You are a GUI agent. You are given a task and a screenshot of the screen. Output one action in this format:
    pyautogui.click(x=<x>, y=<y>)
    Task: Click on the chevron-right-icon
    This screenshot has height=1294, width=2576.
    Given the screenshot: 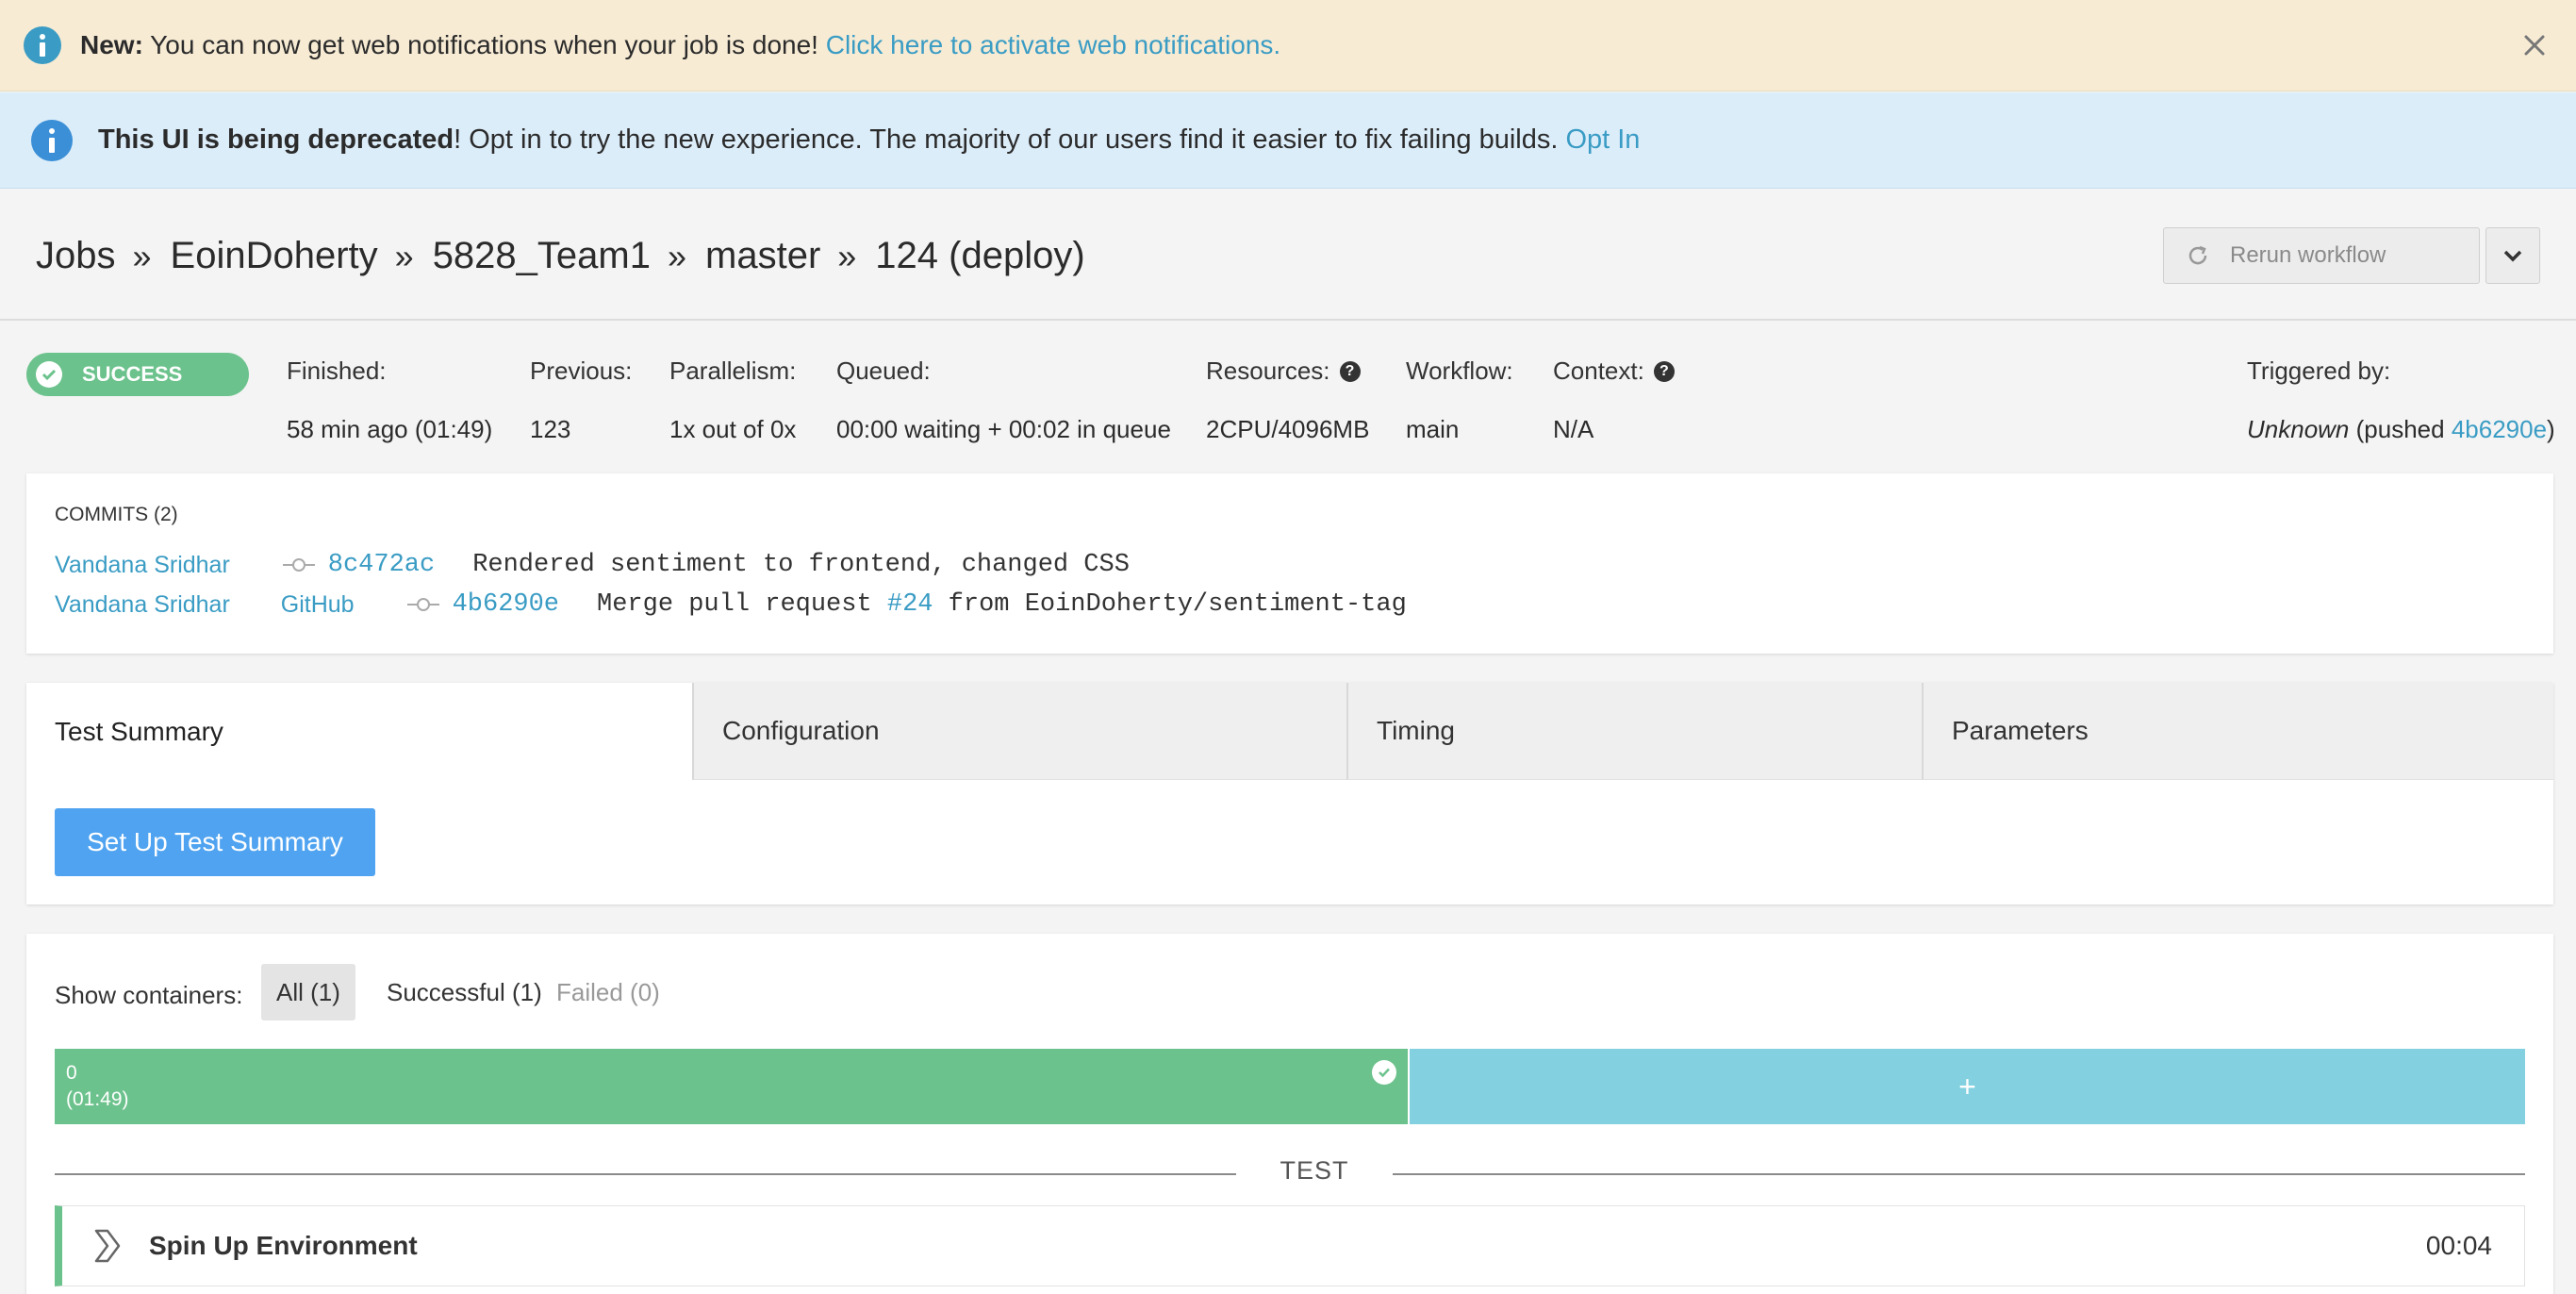 What is the action you would take?
    pyautogui.click(x=107, y=1246)
    